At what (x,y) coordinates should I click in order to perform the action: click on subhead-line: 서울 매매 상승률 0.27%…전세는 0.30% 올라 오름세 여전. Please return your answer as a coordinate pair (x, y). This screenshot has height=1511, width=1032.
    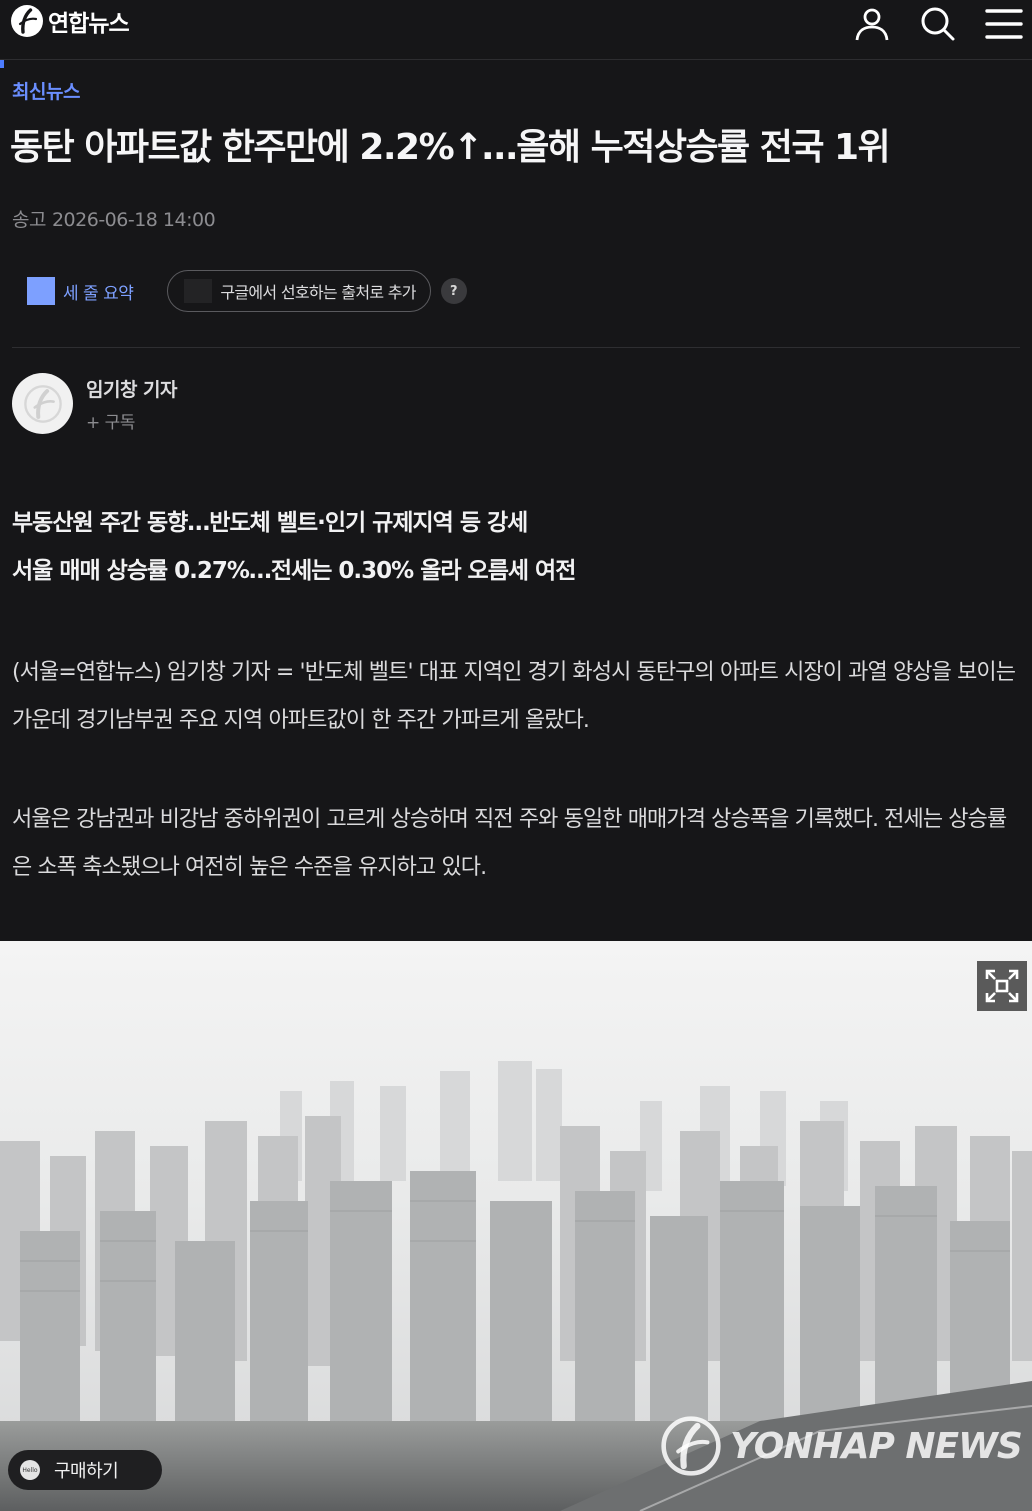
    Looking at the image, I should click on (294, 571).